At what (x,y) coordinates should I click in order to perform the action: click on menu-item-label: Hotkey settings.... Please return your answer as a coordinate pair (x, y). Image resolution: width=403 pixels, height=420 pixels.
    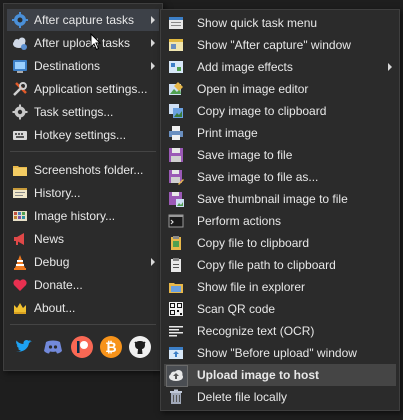
    Looking at the image, I should click on (80, 135).